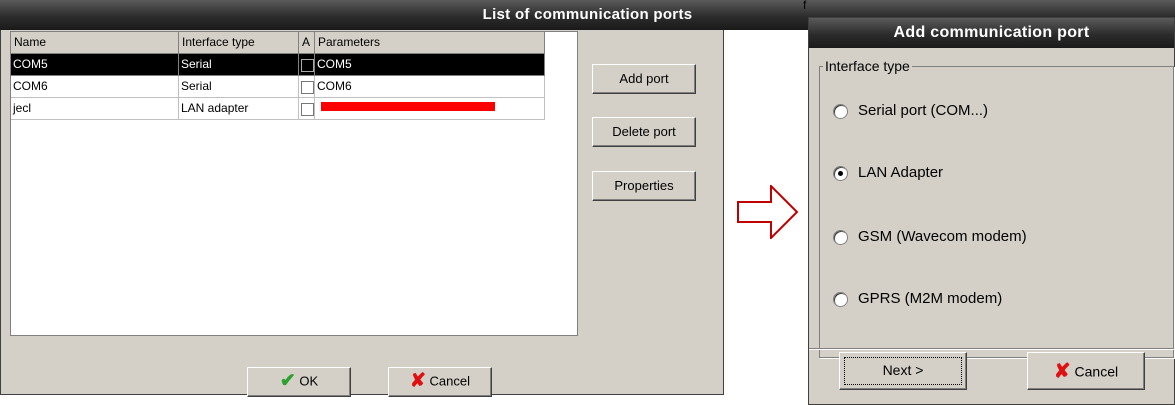  I want to click on radio-gsm: GSM (Wavecom modem), so click(930, 236).